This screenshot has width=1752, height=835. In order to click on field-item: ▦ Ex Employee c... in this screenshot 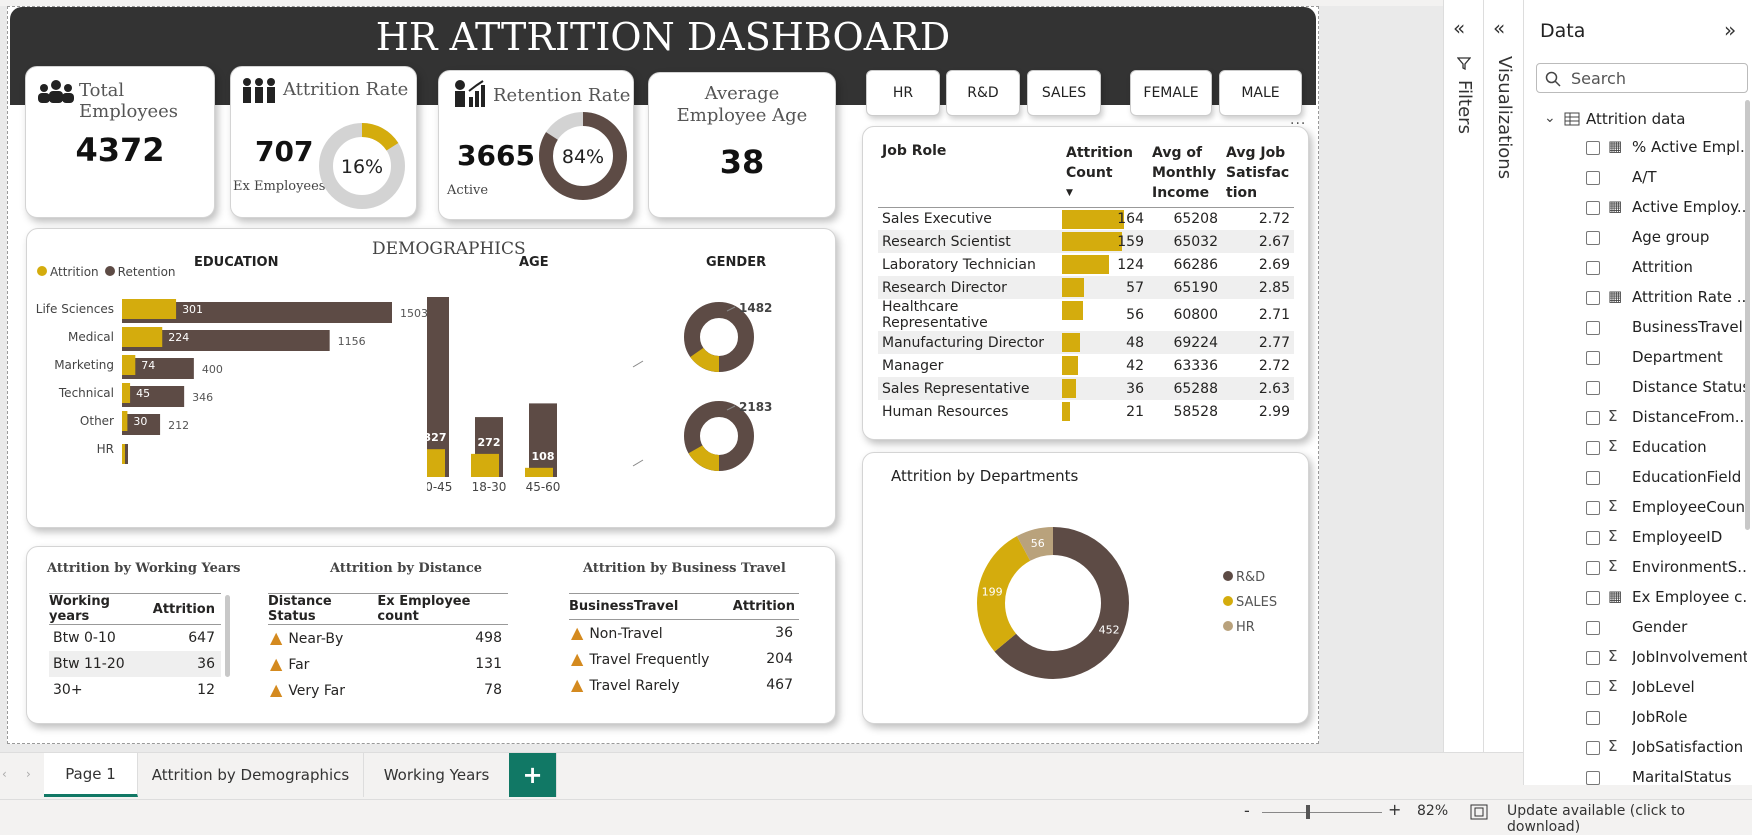, I will do `click(1638, 598)`.